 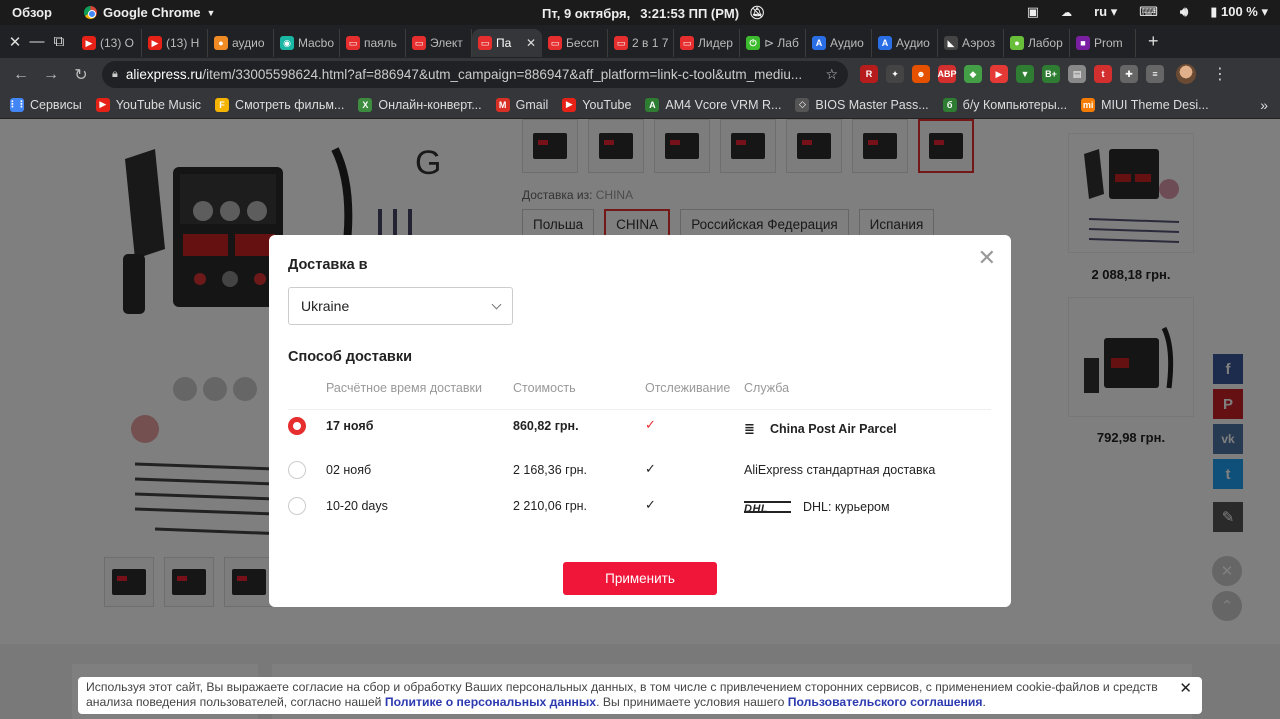 What do you see at coordinates (767, 508) in the screenshot?
I see `dhl-logo: DHL` at bounding box center [767, 508].